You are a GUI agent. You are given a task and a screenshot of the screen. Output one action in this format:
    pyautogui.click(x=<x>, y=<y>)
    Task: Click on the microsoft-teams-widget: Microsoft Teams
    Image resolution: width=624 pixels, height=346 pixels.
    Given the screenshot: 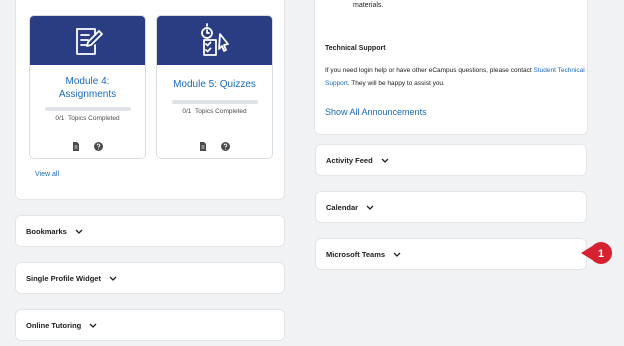 What is the action you would take?
    pyautogui.click(x=451, y=254)
    